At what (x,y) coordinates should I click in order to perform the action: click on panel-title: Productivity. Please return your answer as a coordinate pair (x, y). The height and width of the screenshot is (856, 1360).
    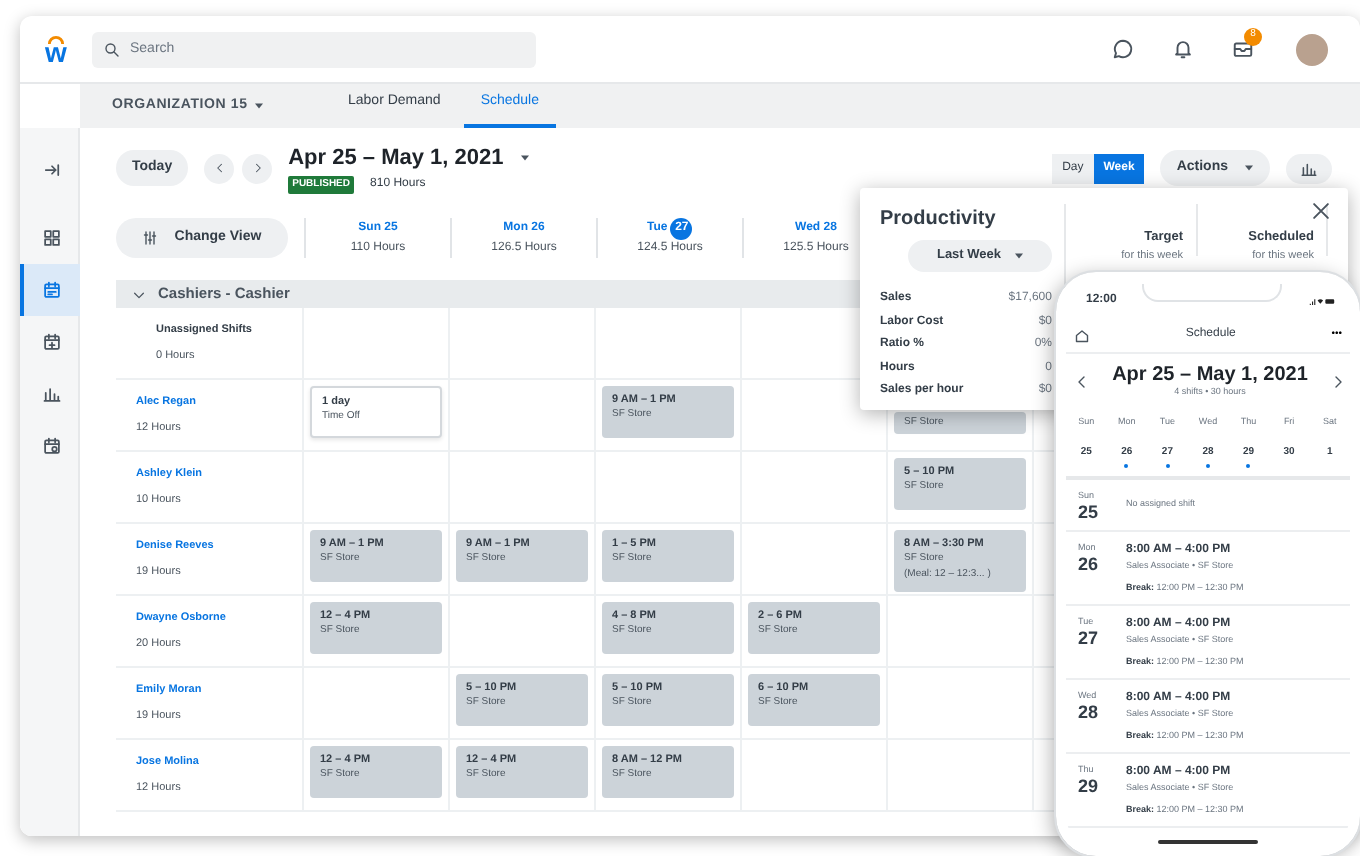
    Looking at the image, I should click on (939, 220).